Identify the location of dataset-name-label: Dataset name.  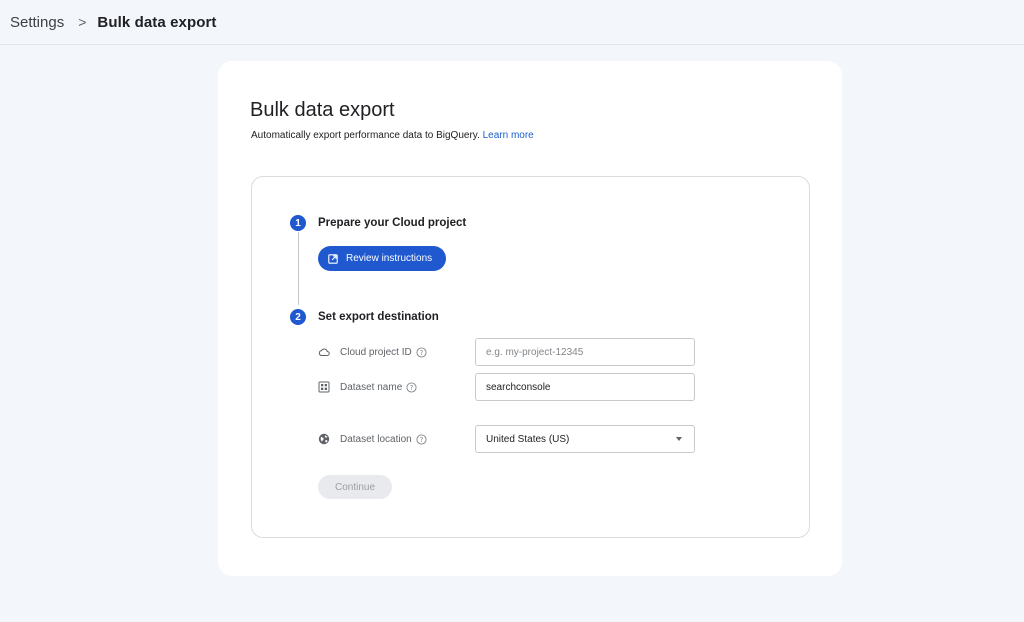
(371, 387).